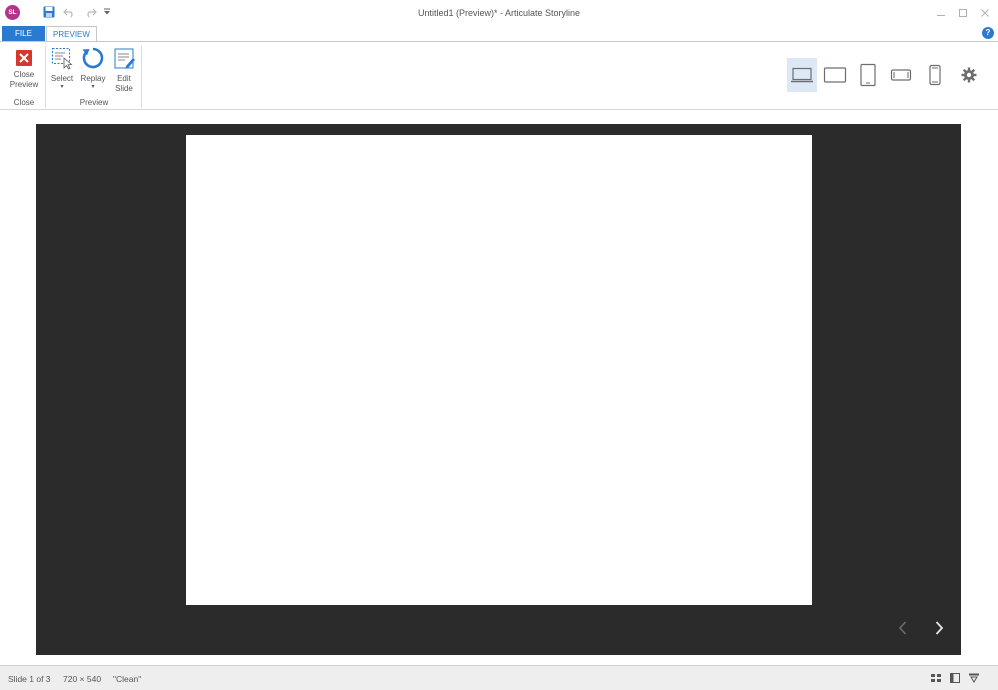 The width and height of the screenshot is (998, 690). Describe the element at coordinates (124, 60) in the screenshot. I see `edit-slide-icon` at that location.